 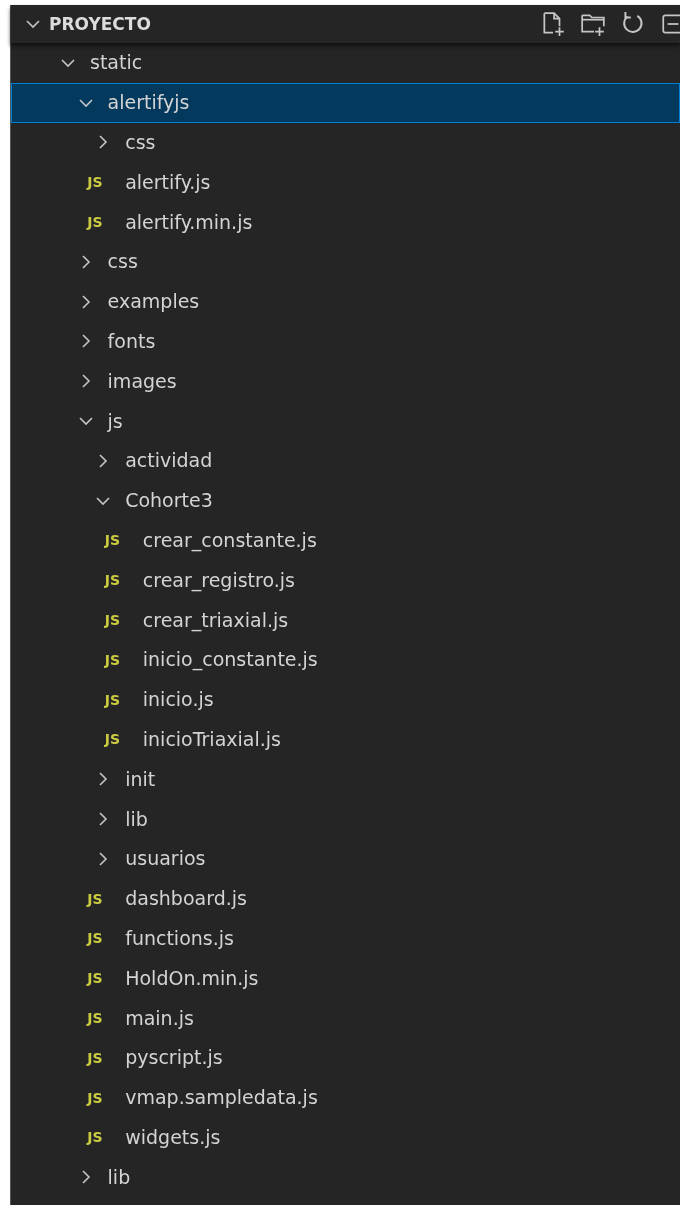 I want to click on file-item: JS alertify.min.js, so click(x=345, y=222).